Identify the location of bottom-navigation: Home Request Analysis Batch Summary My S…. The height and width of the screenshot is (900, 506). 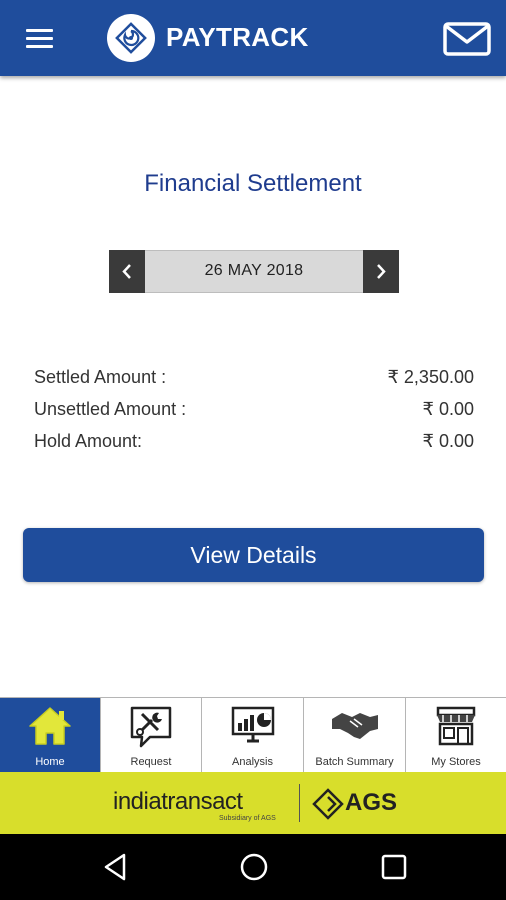
(253, 735).